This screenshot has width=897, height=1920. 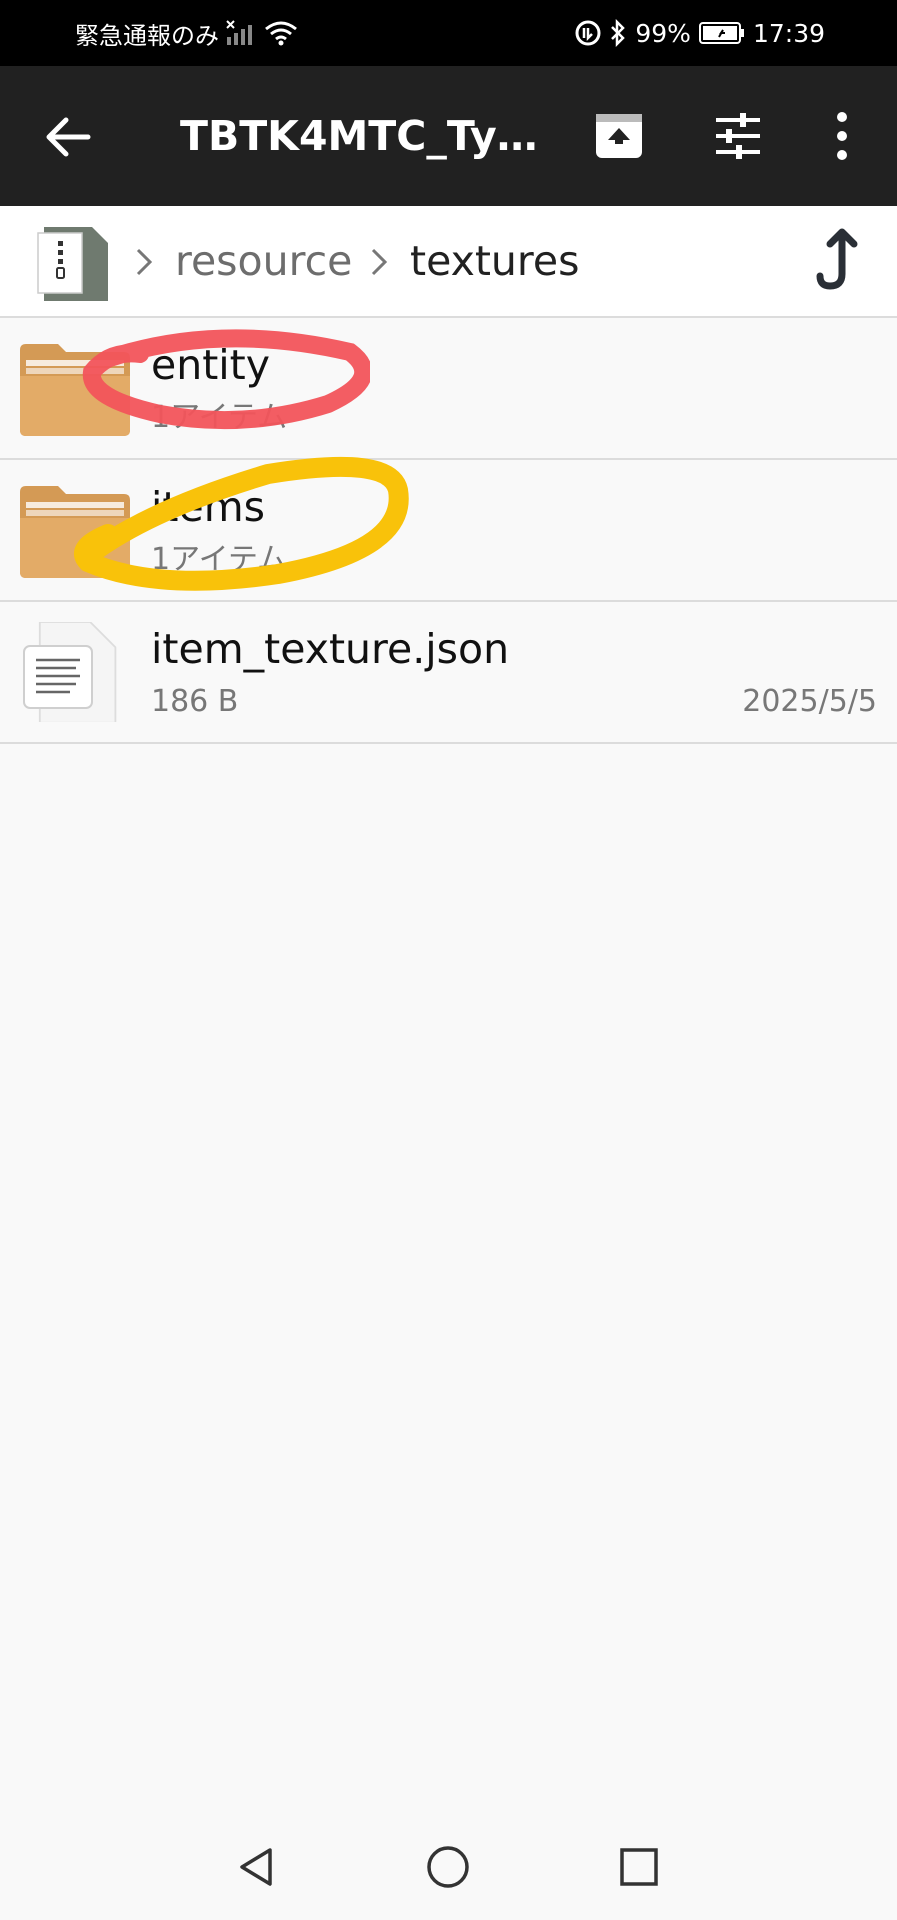 I want to click on clock: 17:39, so click(x=788, y=33).